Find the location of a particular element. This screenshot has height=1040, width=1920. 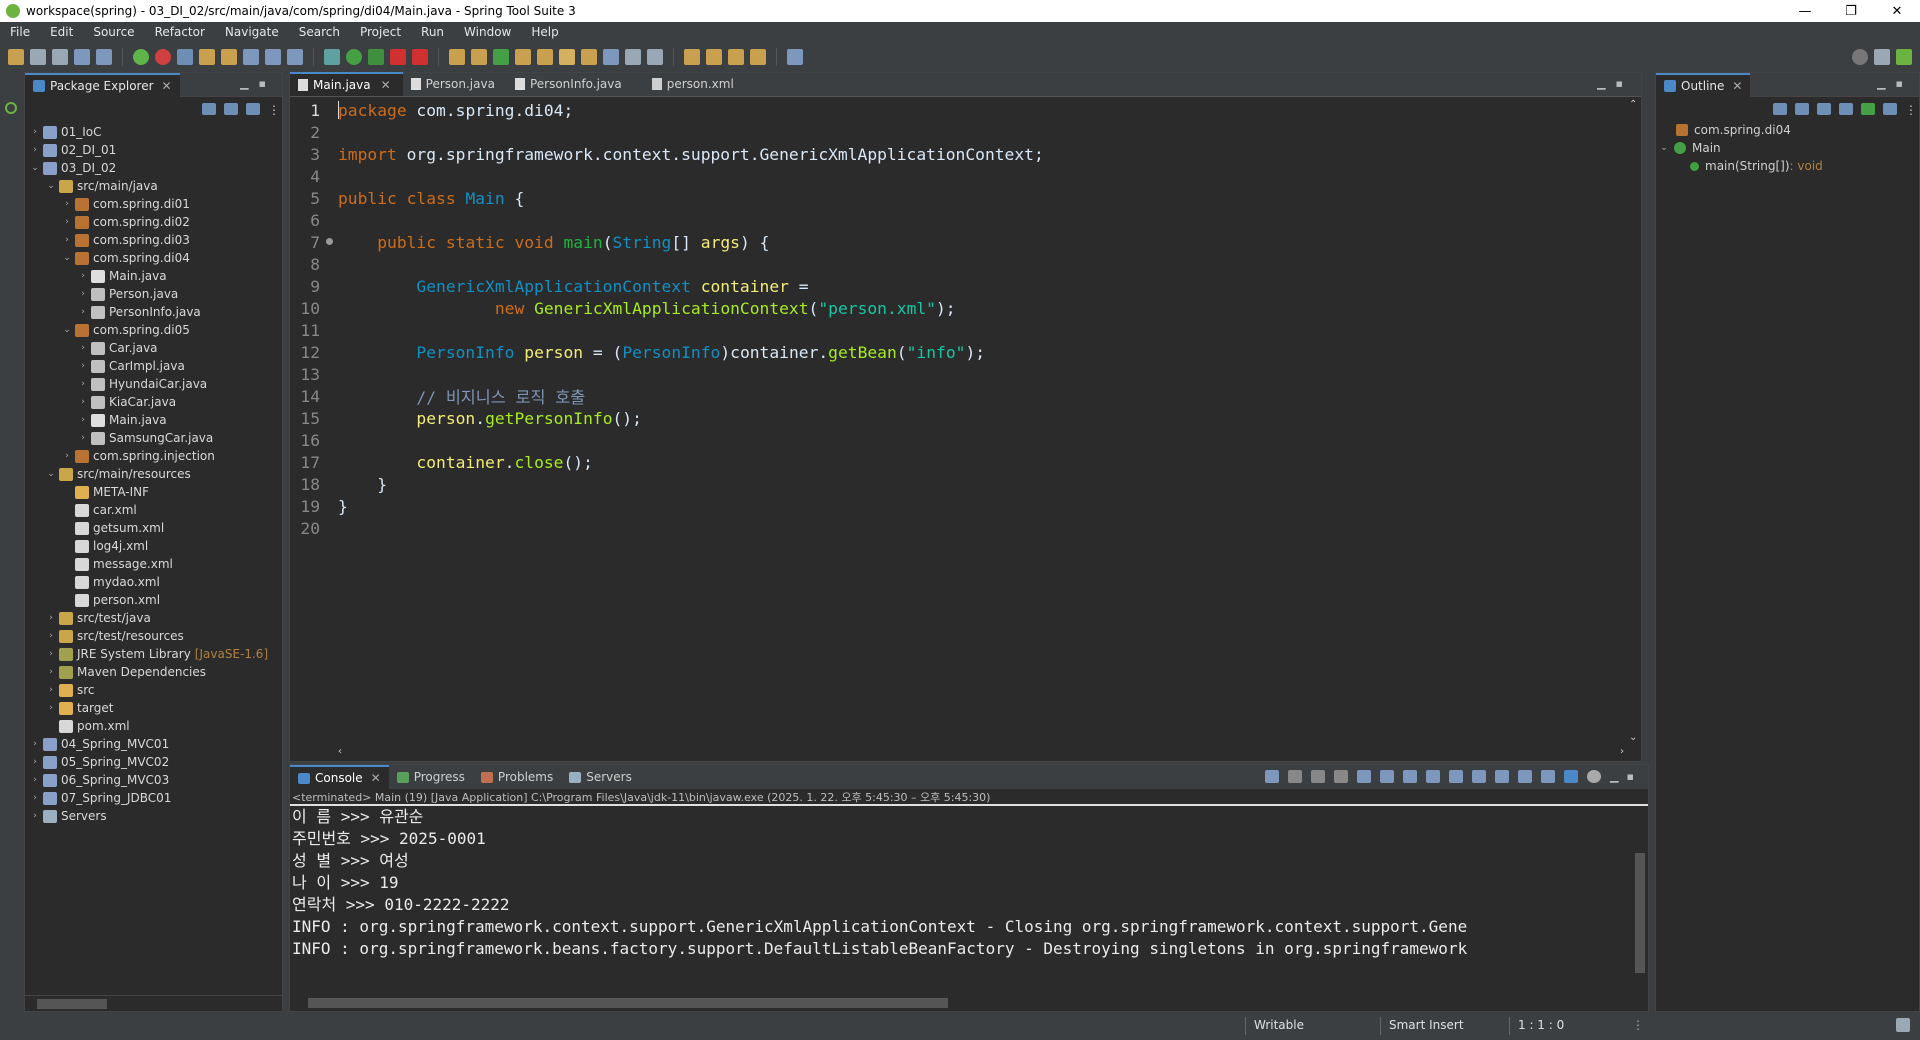

tab-progress: Progress is located at coordinates (431, 777).